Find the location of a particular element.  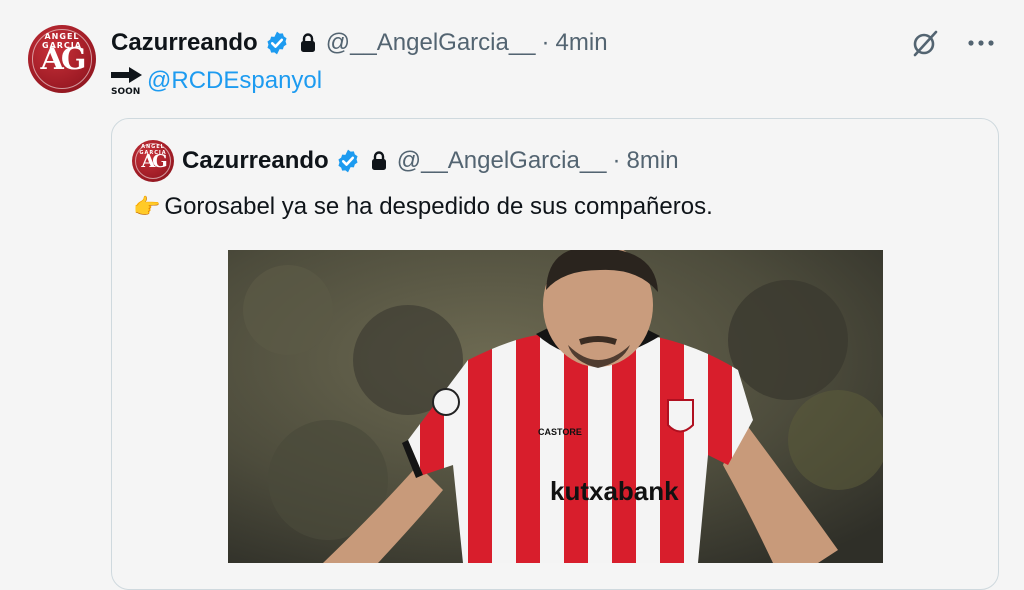

slash-circle-icon is located at coordinates (925, 43).